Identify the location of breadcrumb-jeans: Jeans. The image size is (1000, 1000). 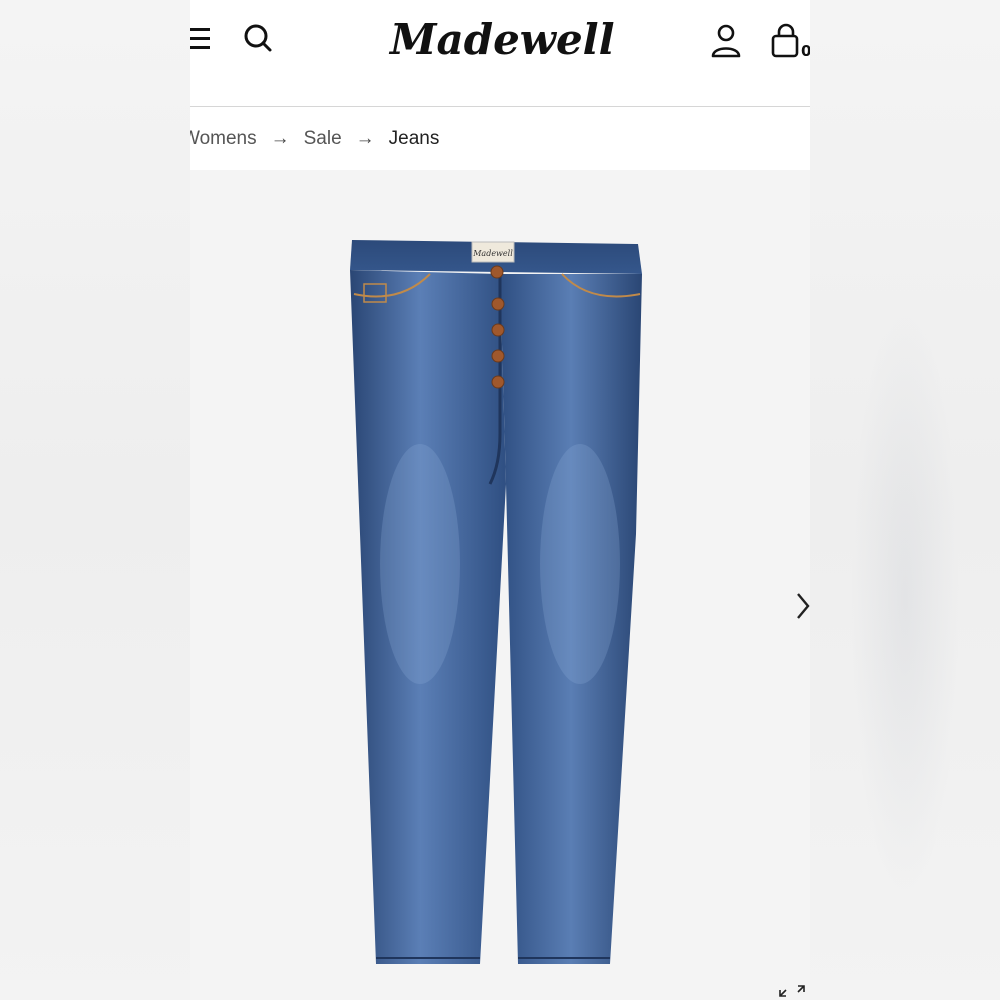
(414, 138).